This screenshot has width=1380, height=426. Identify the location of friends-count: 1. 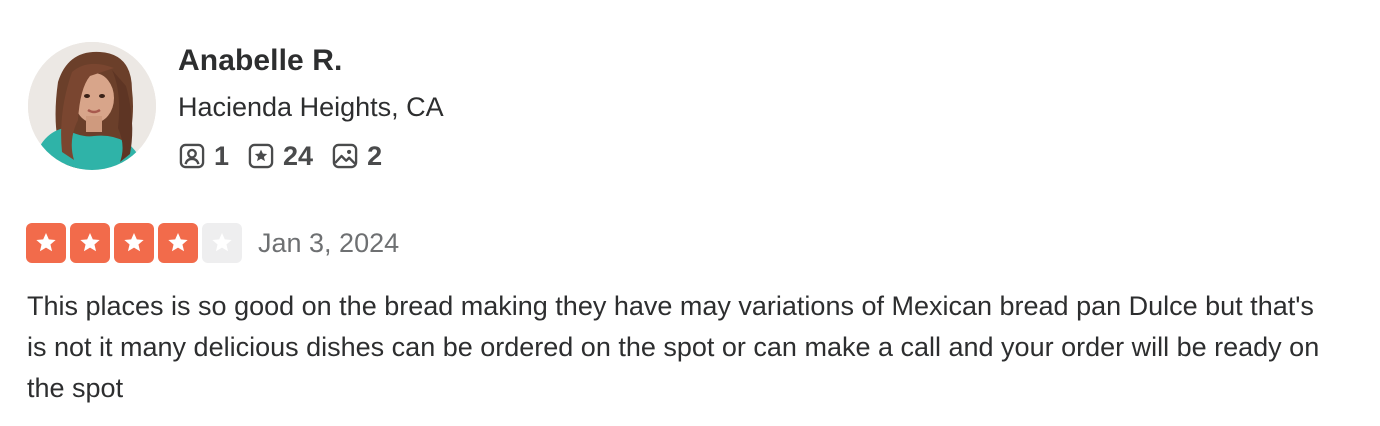
(203, 156).